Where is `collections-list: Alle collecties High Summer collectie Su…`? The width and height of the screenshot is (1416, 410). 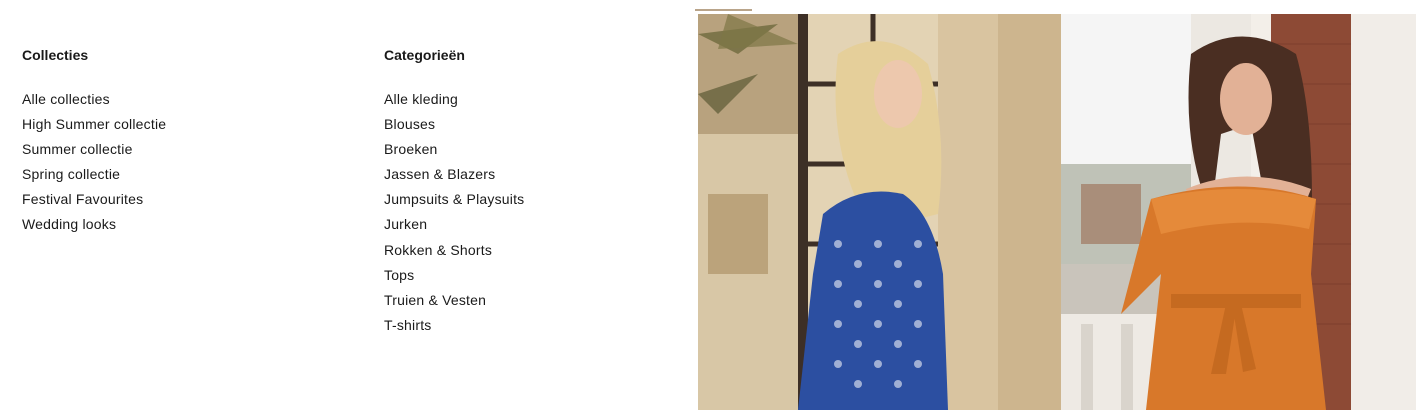
collections-list: Alle collecties High Summer collectie Su… is located at coordinates (94, 165).